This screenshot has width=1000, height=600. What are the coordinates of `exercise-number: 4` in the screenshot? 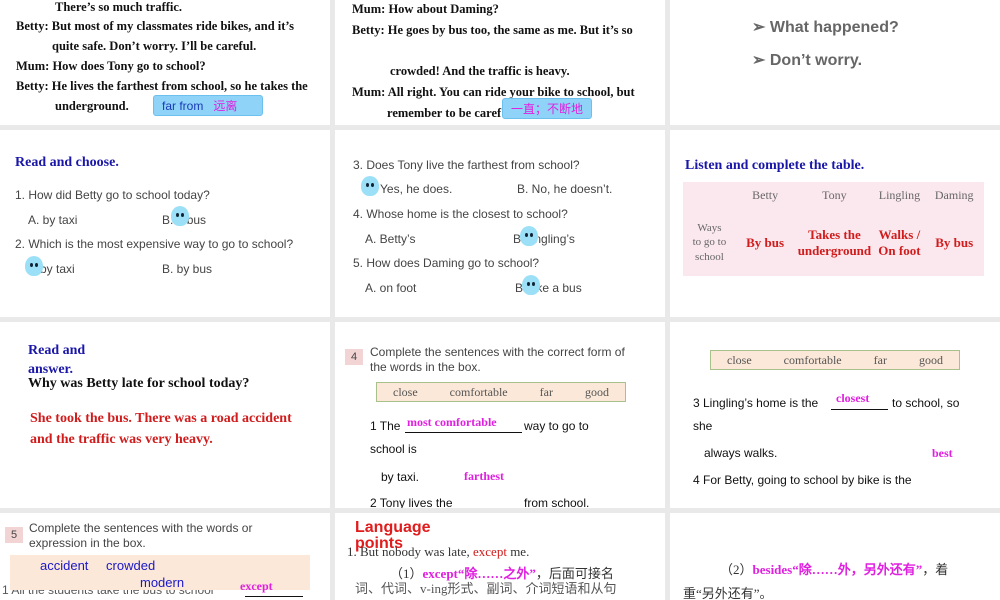 It's located at (354, 357).